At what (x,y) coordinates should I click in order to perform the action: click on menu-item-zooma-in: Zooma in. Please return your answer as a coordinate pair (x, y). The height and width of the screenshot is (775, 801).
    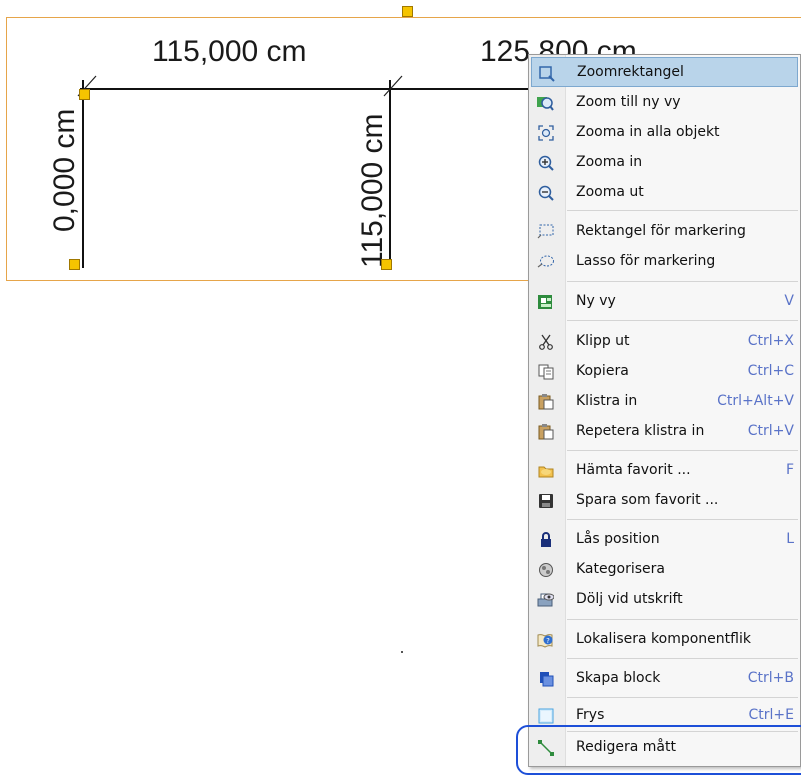
    Looking at the image, I should click on (664, 162).